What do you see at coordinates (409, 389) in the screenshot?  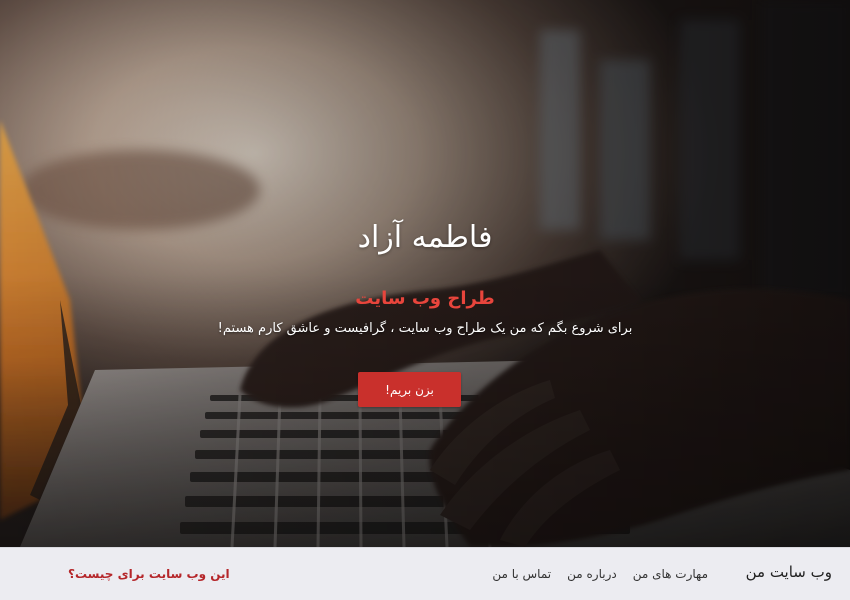 I see `lets-go-button: بزن بریم!` at bounding box center [409, 389].